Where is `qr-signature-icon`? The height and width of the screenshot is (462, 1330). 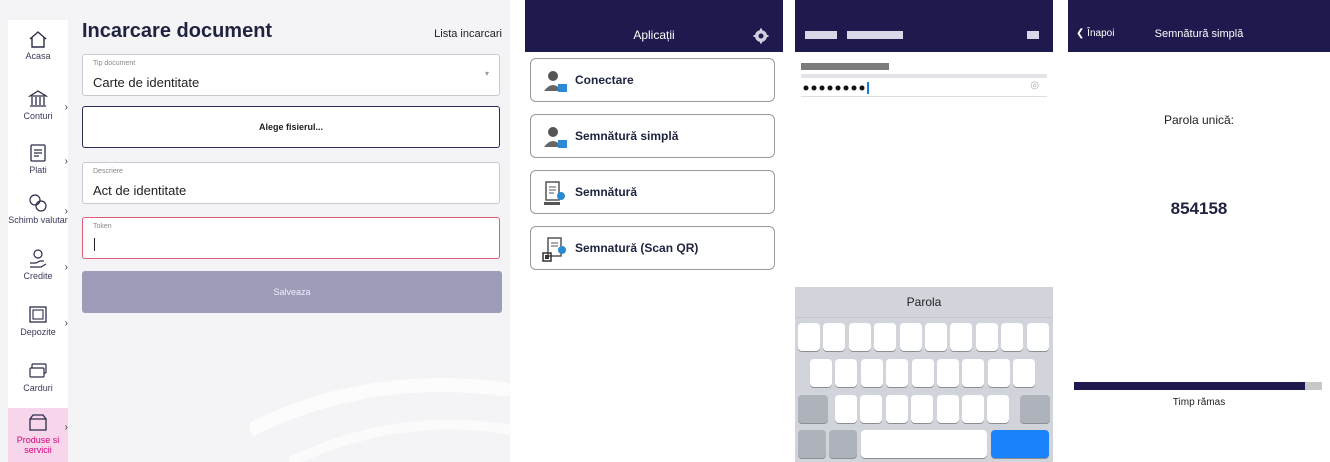
qr-signature-icon is located at coordinates (554, 249).